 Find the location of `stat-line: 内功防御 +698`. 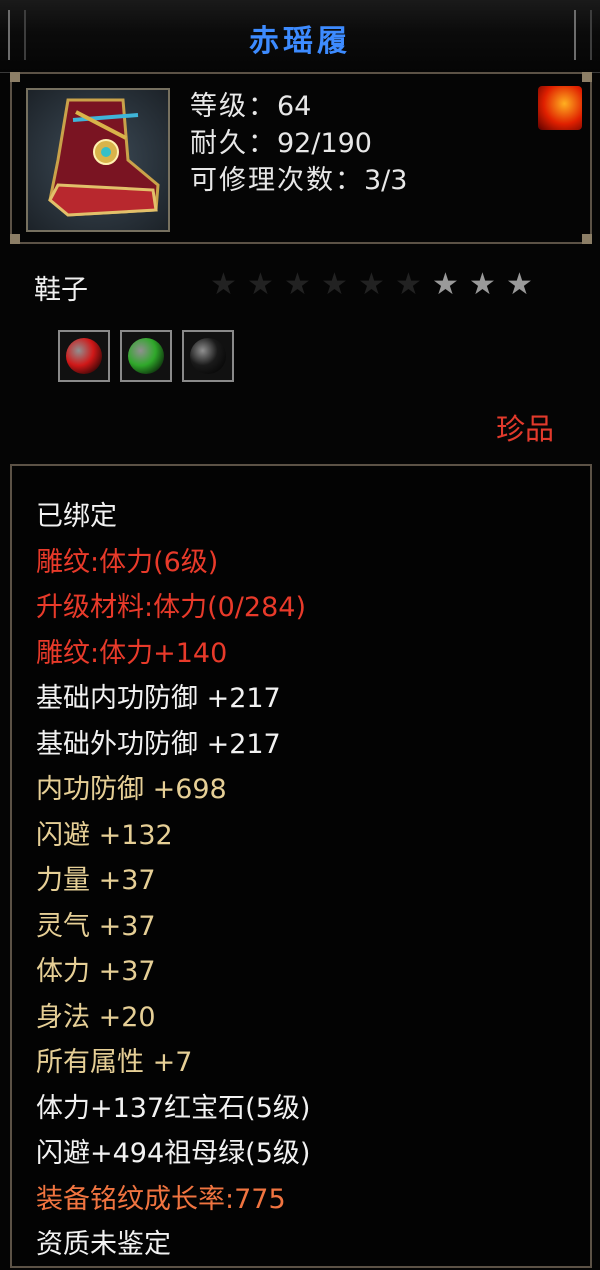

stat-line: 内功防御 +698 is located at coordinates (131, 789).